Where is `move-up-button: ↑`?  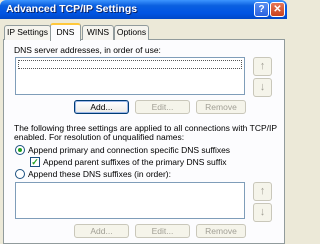 move-up-button: ↑ is located at coordinates (262, 66).